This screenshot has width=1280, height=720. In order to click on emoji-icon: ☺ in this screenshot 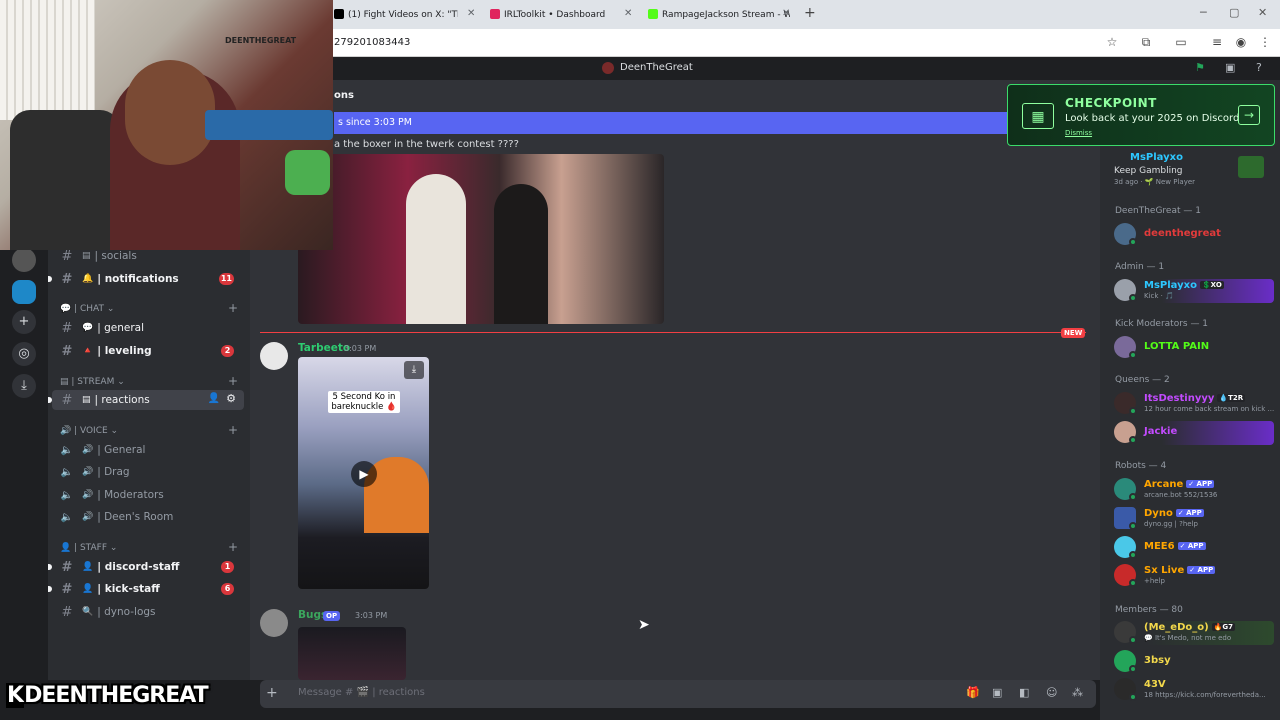, I will do `click(1051, 692)`.